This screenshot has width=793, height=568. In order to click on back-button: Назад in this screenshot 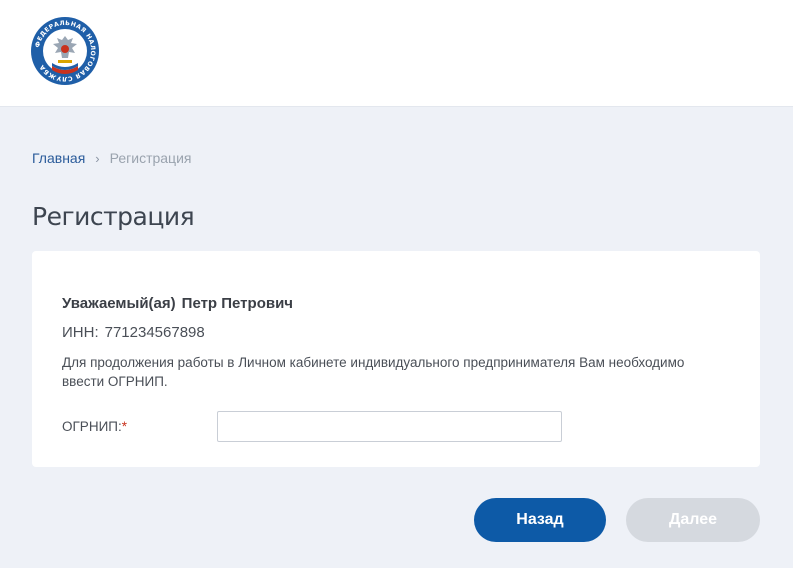, I will do `click(540, 520)`.